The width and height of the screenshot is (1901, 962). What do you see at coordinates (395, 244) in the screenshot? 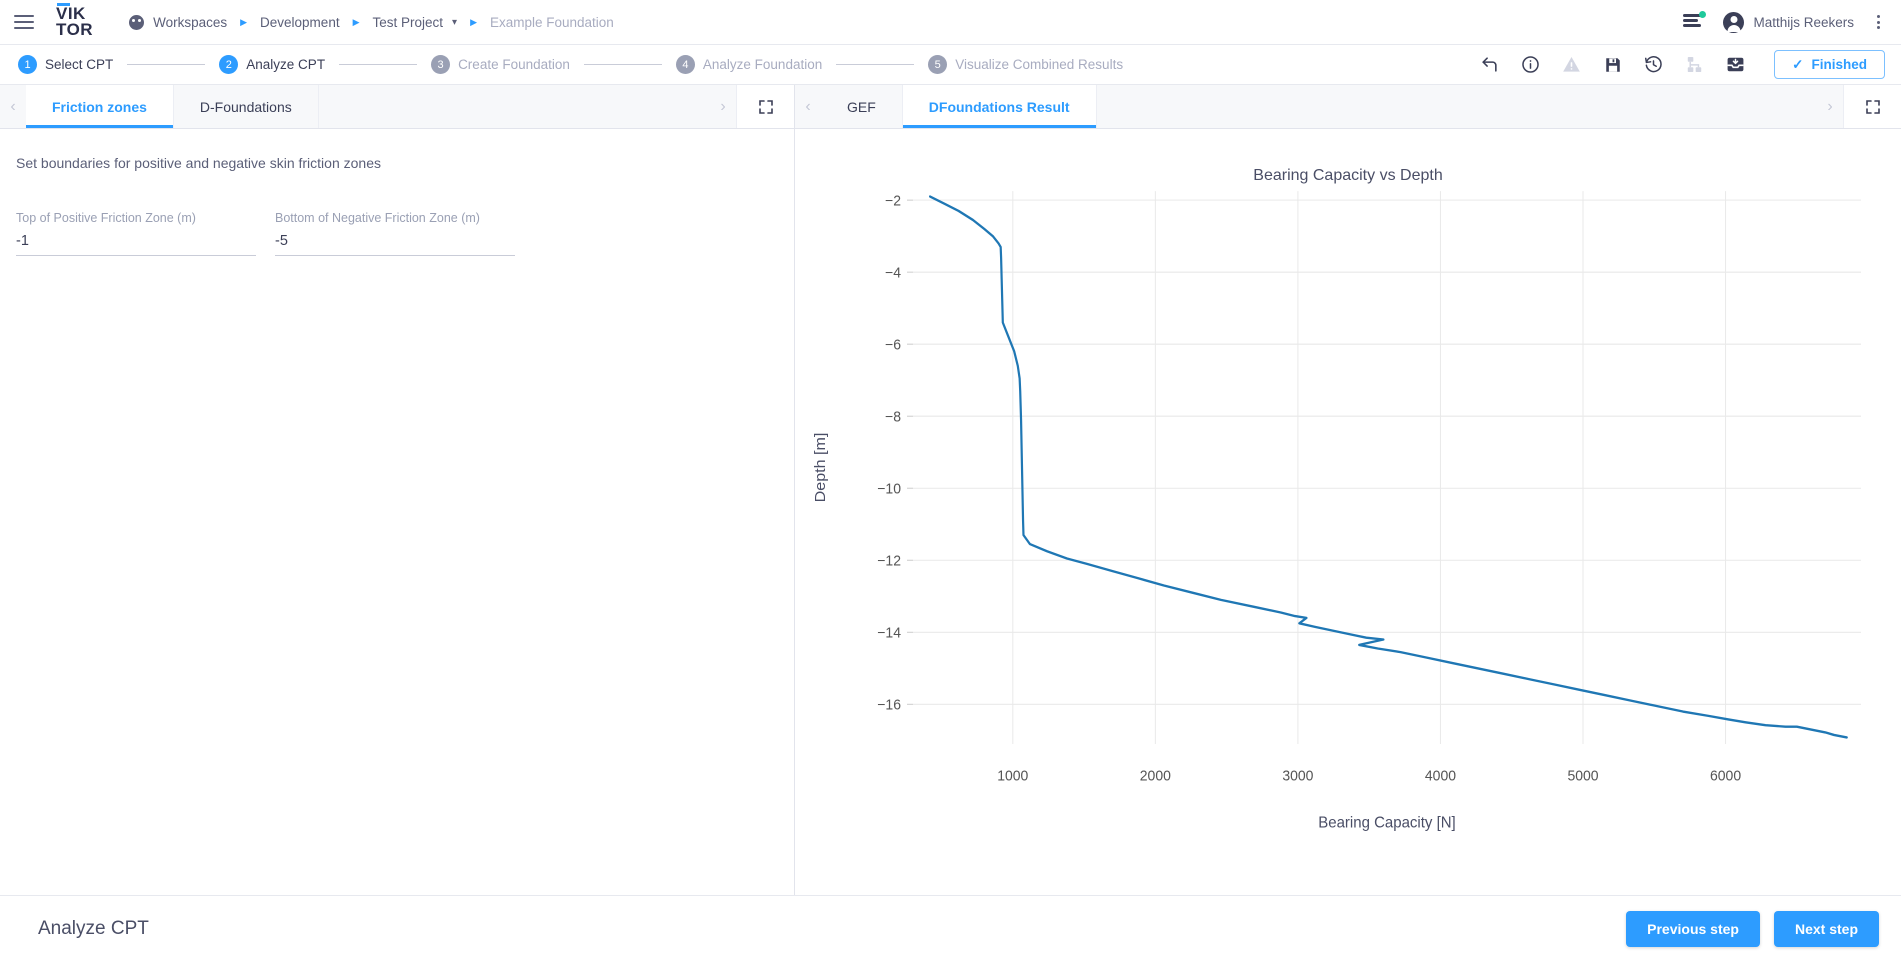
I see `bottom-negative-friction-zone-input` at bounding box center [395, 244].